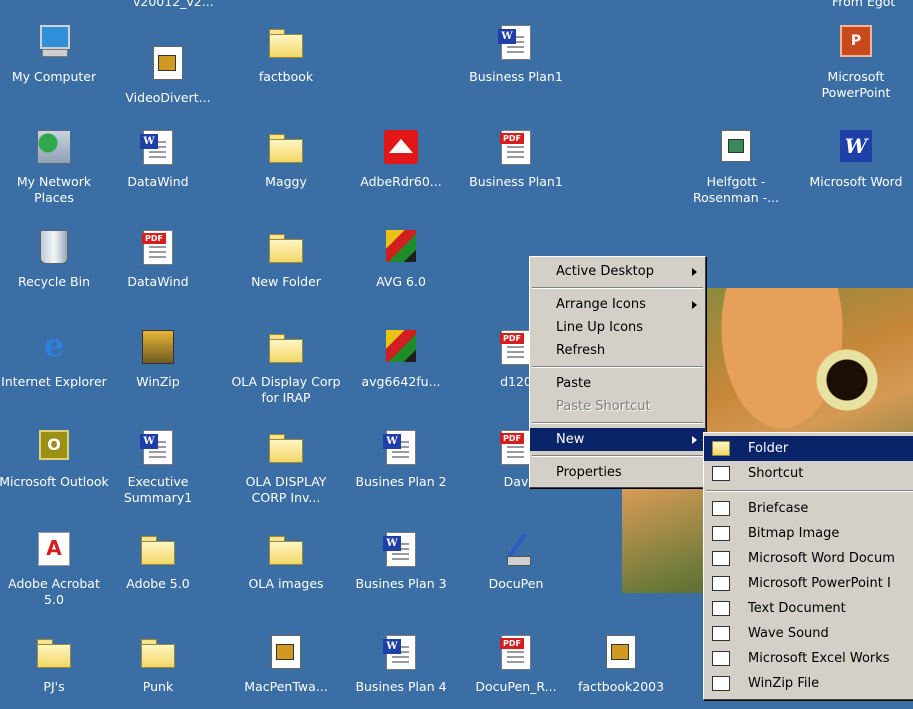  I want to click on desktop-icon-34: W Busines Plan 4, so click(401, 672).